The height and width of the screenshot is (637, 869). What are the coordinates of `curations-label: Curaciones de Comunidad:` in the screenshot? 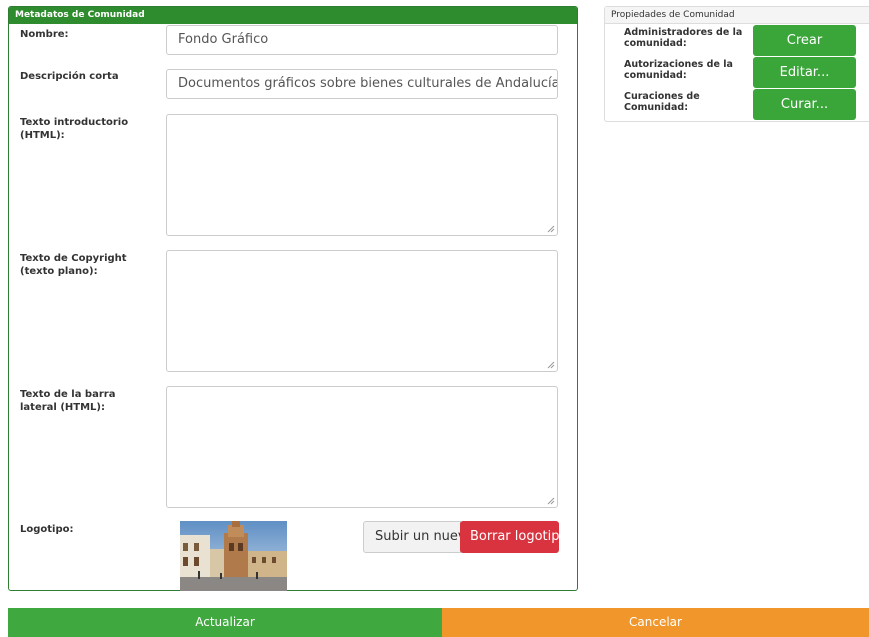 It's located at (662, 102).